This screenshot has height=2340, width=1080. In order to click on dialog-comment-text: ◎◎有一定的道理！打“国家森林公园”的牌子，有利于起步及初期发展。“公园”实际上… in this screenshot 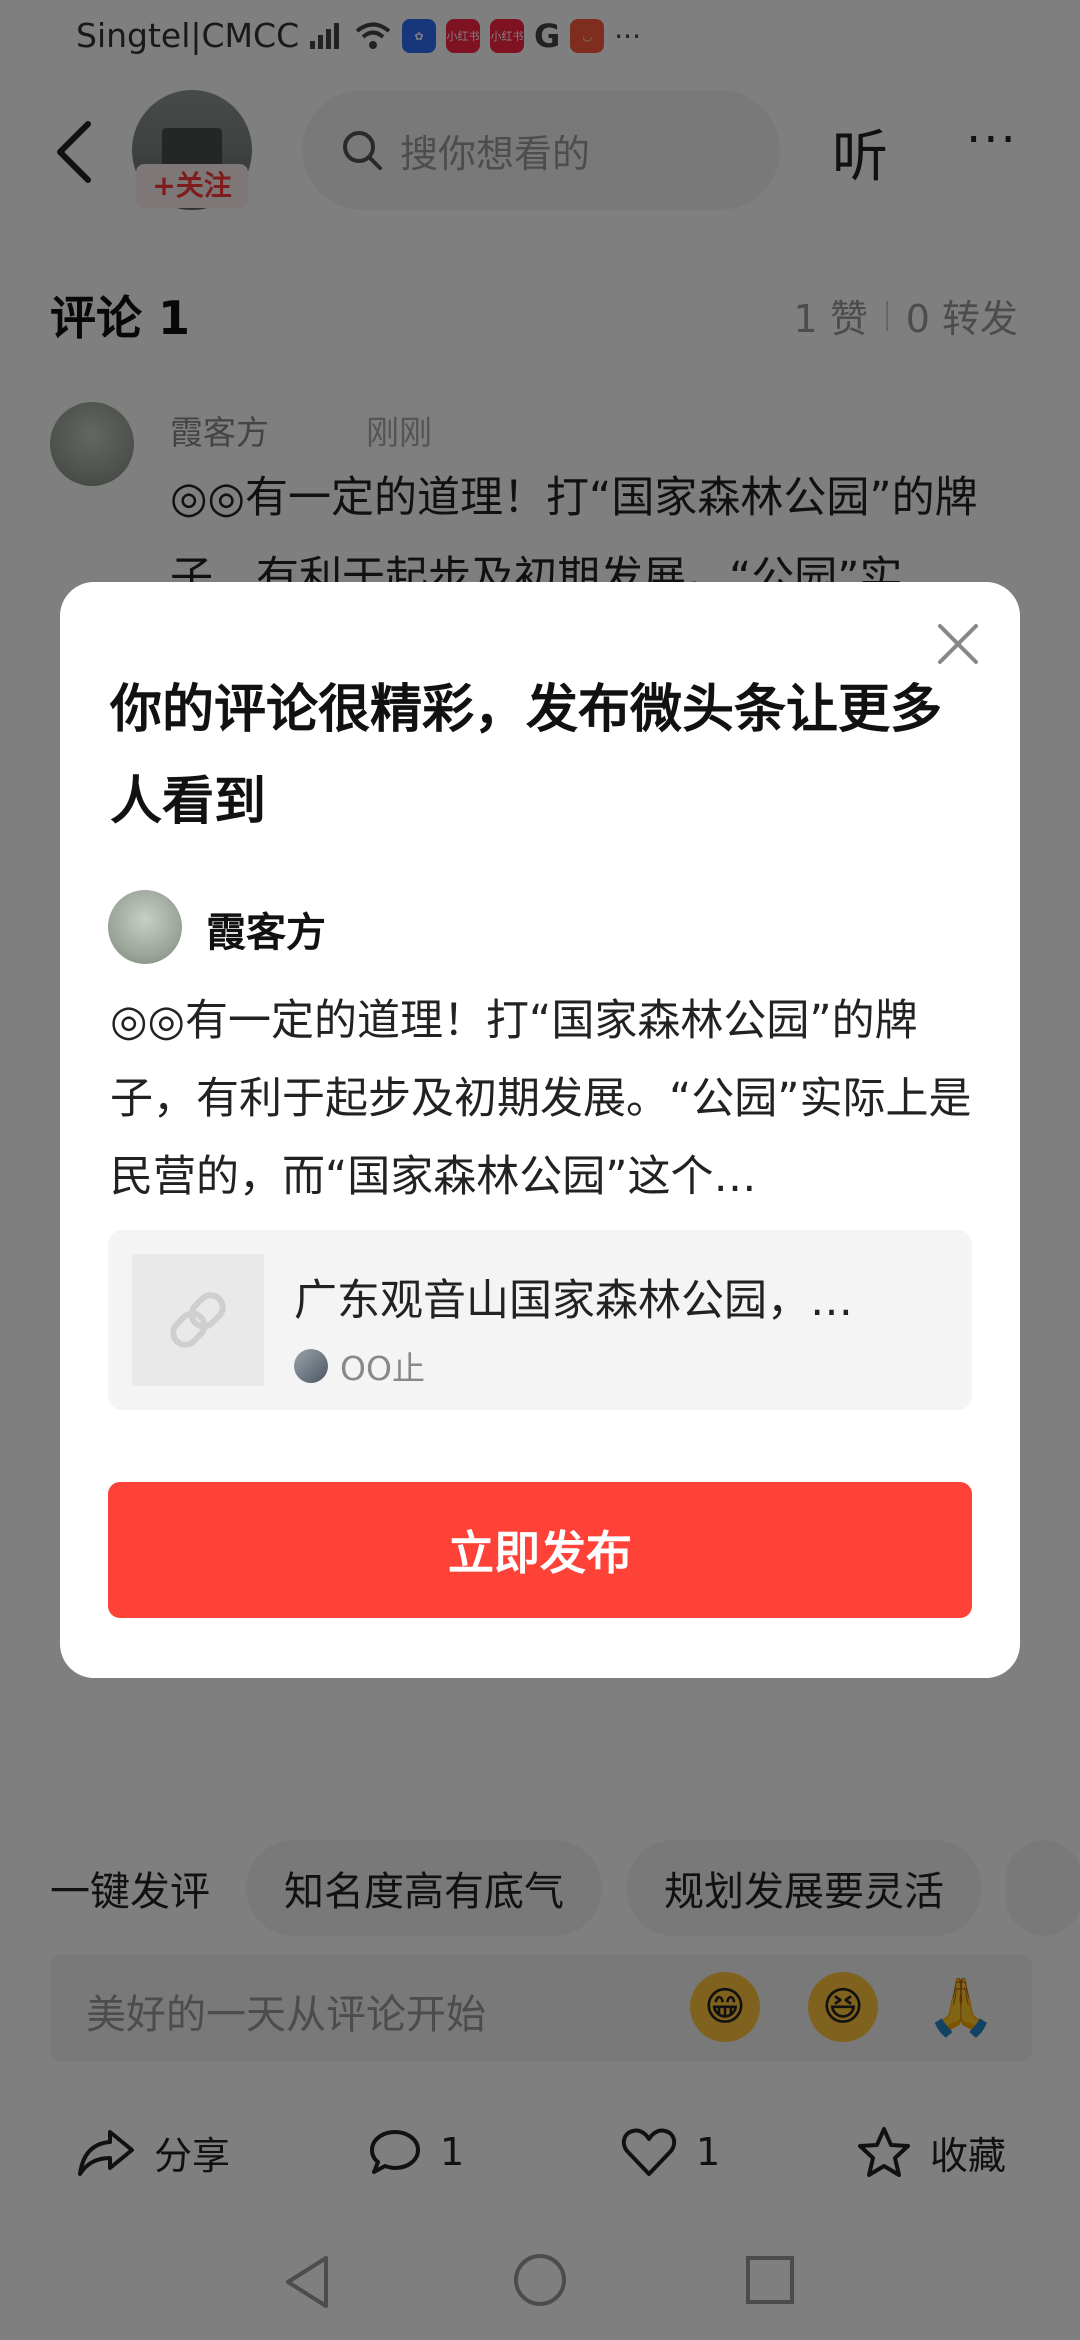, I will do `click(541, 1099)`.